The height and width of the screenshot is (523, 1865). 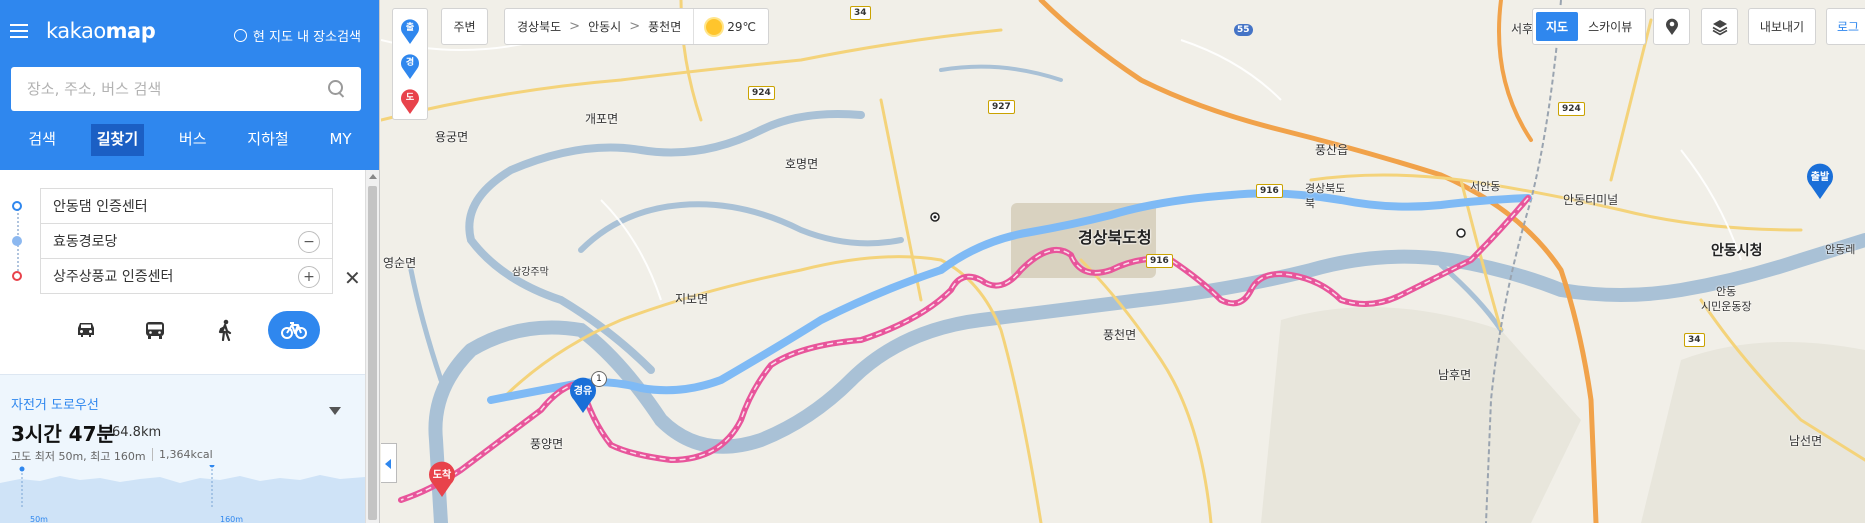 What do you see at coordinates (1726, 291) in the screenshot?
I see `place-label: 안동` at bounding box center [1726, 291].